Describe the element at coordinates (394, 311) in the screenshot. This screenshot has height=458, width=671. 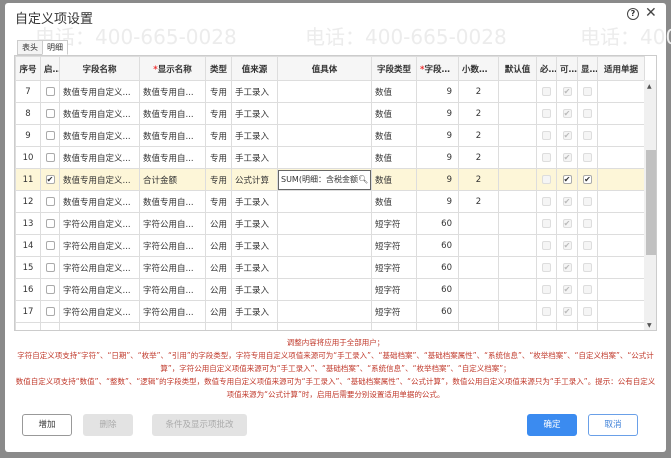
I see `cell-ftype: 短字符` at that location.